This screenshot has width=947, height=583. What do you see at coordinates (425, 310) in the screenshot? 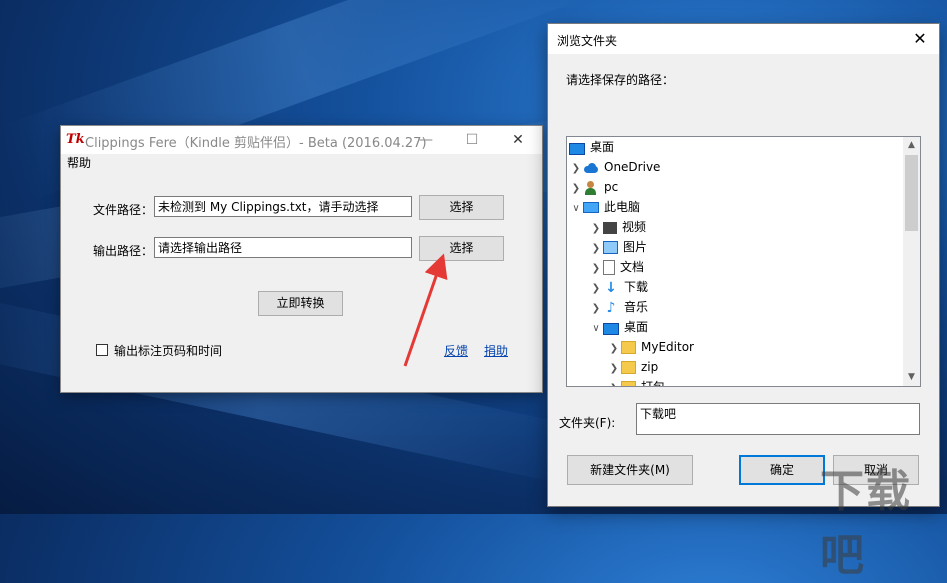
I see `annotation-arrow` at bounding box center [425, 310].